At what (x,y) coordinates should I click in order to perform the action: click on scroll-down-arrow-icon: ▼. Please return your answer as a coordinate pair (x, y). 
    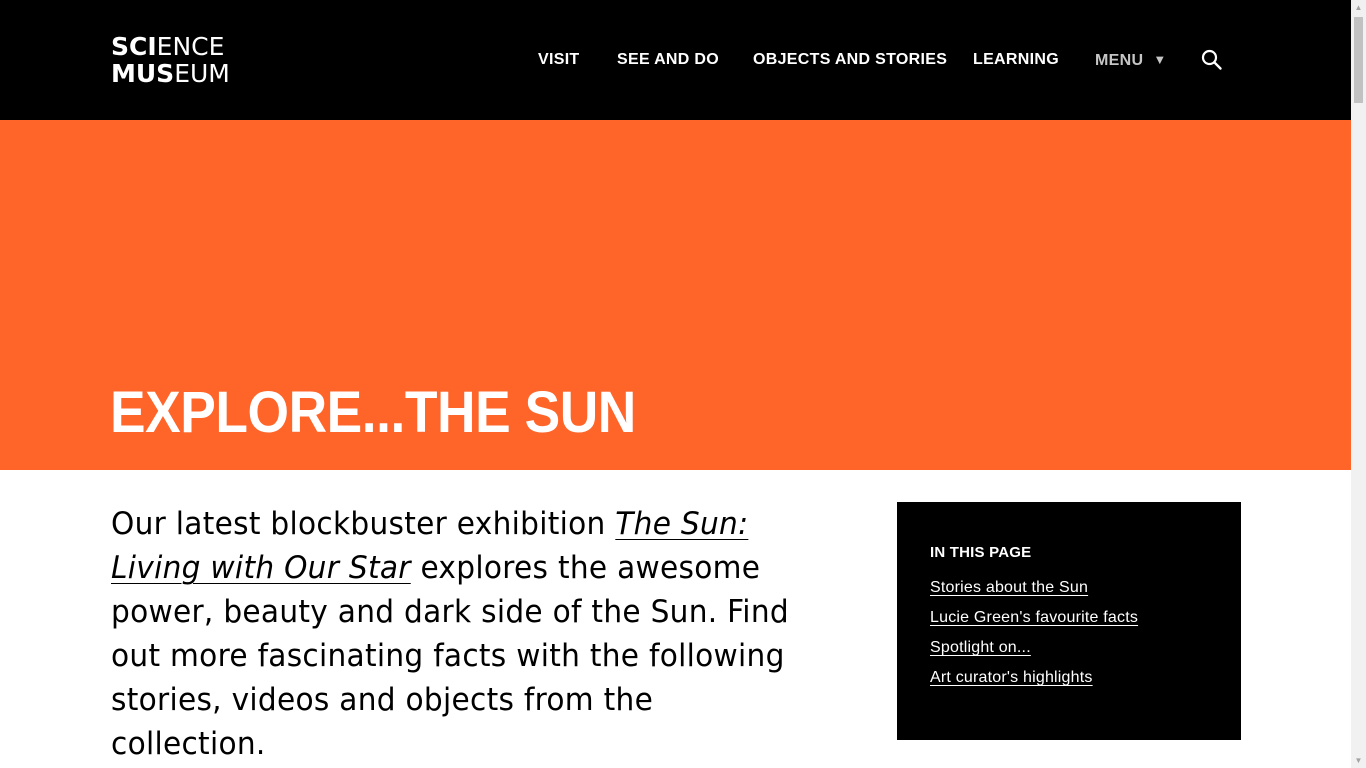
    Looking at the image, I should click on (1358, 760).